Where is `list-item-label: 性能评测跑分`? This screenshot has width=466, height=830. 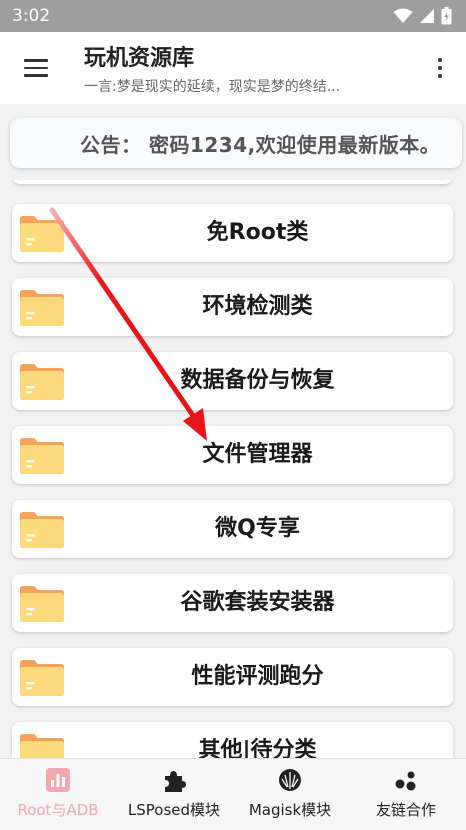 list-item-label: 性能评测跑分 is located at coordinates (257, 676).